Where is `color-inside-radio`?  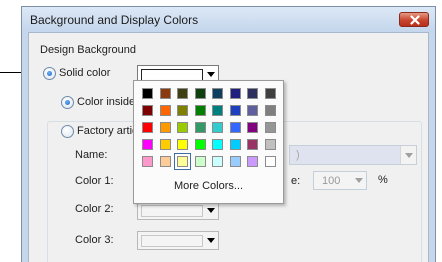
color-inside-radio is located at coordinates (67, 102).